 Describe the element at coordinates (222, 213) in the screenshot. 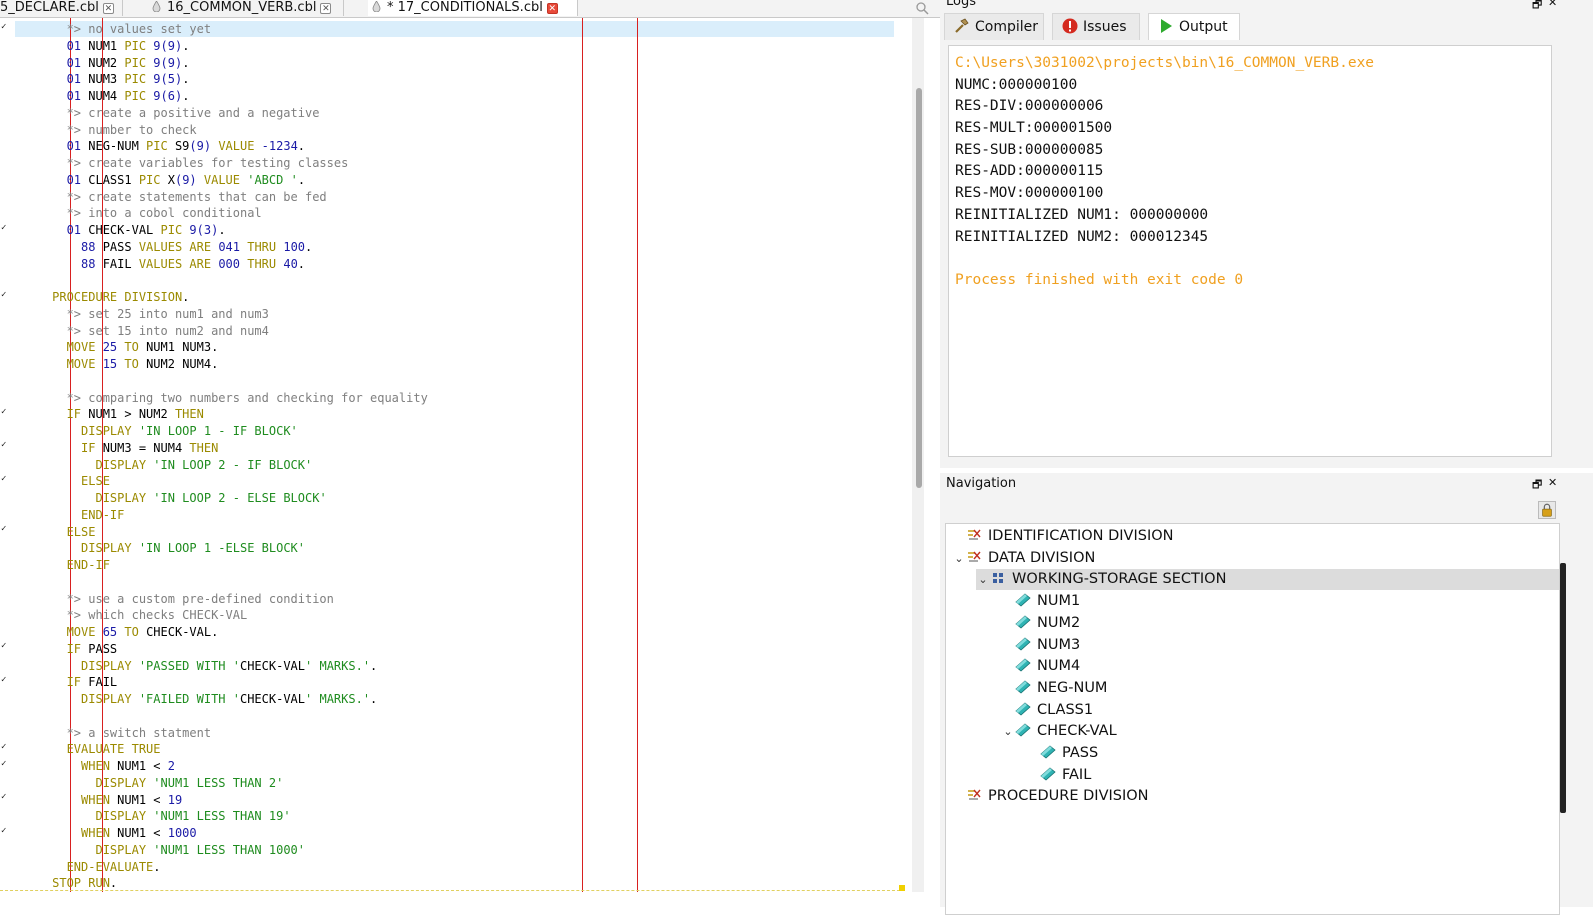

I see `code-line: *> into a cobol conditional` at that location.